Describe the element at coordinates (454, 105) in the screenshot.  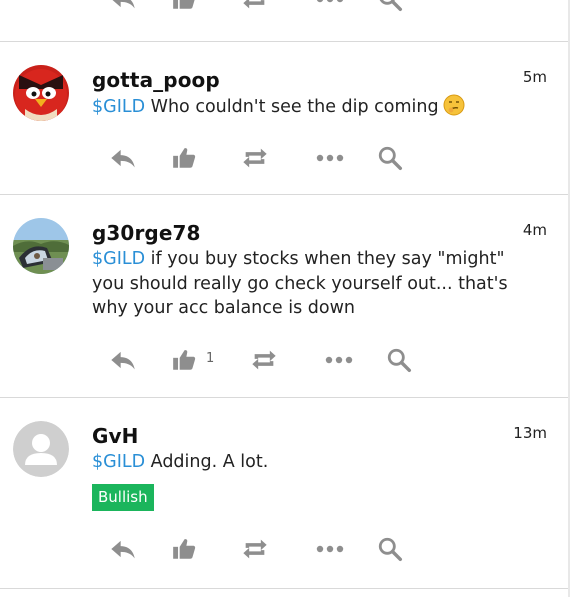
I see `smirk-emoji-icon` at that location.